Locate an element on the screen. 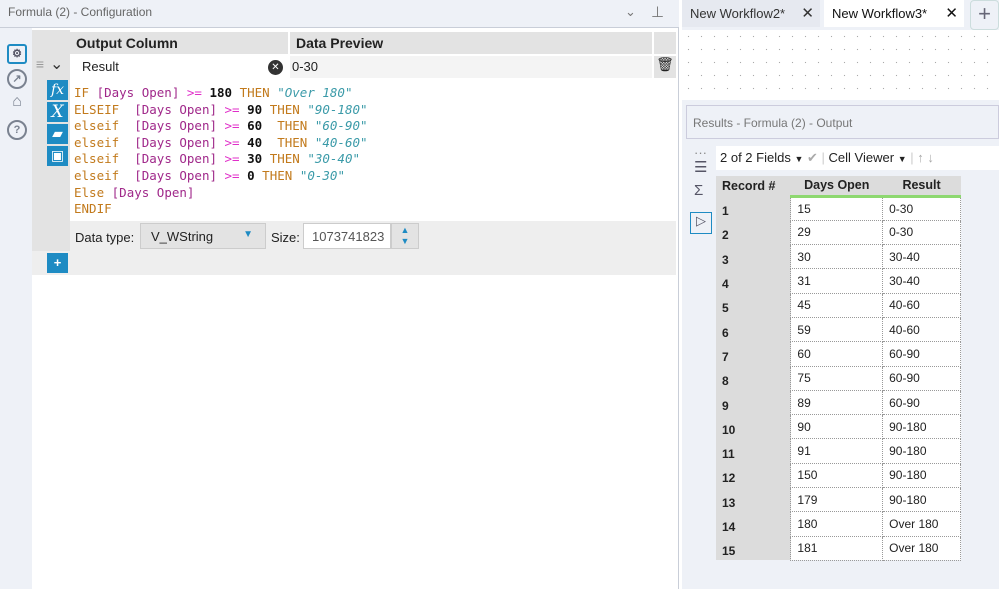 This screenshot has width=999, height=589. formula-line: Else [Days Open] is located at coordinates (363, 193).